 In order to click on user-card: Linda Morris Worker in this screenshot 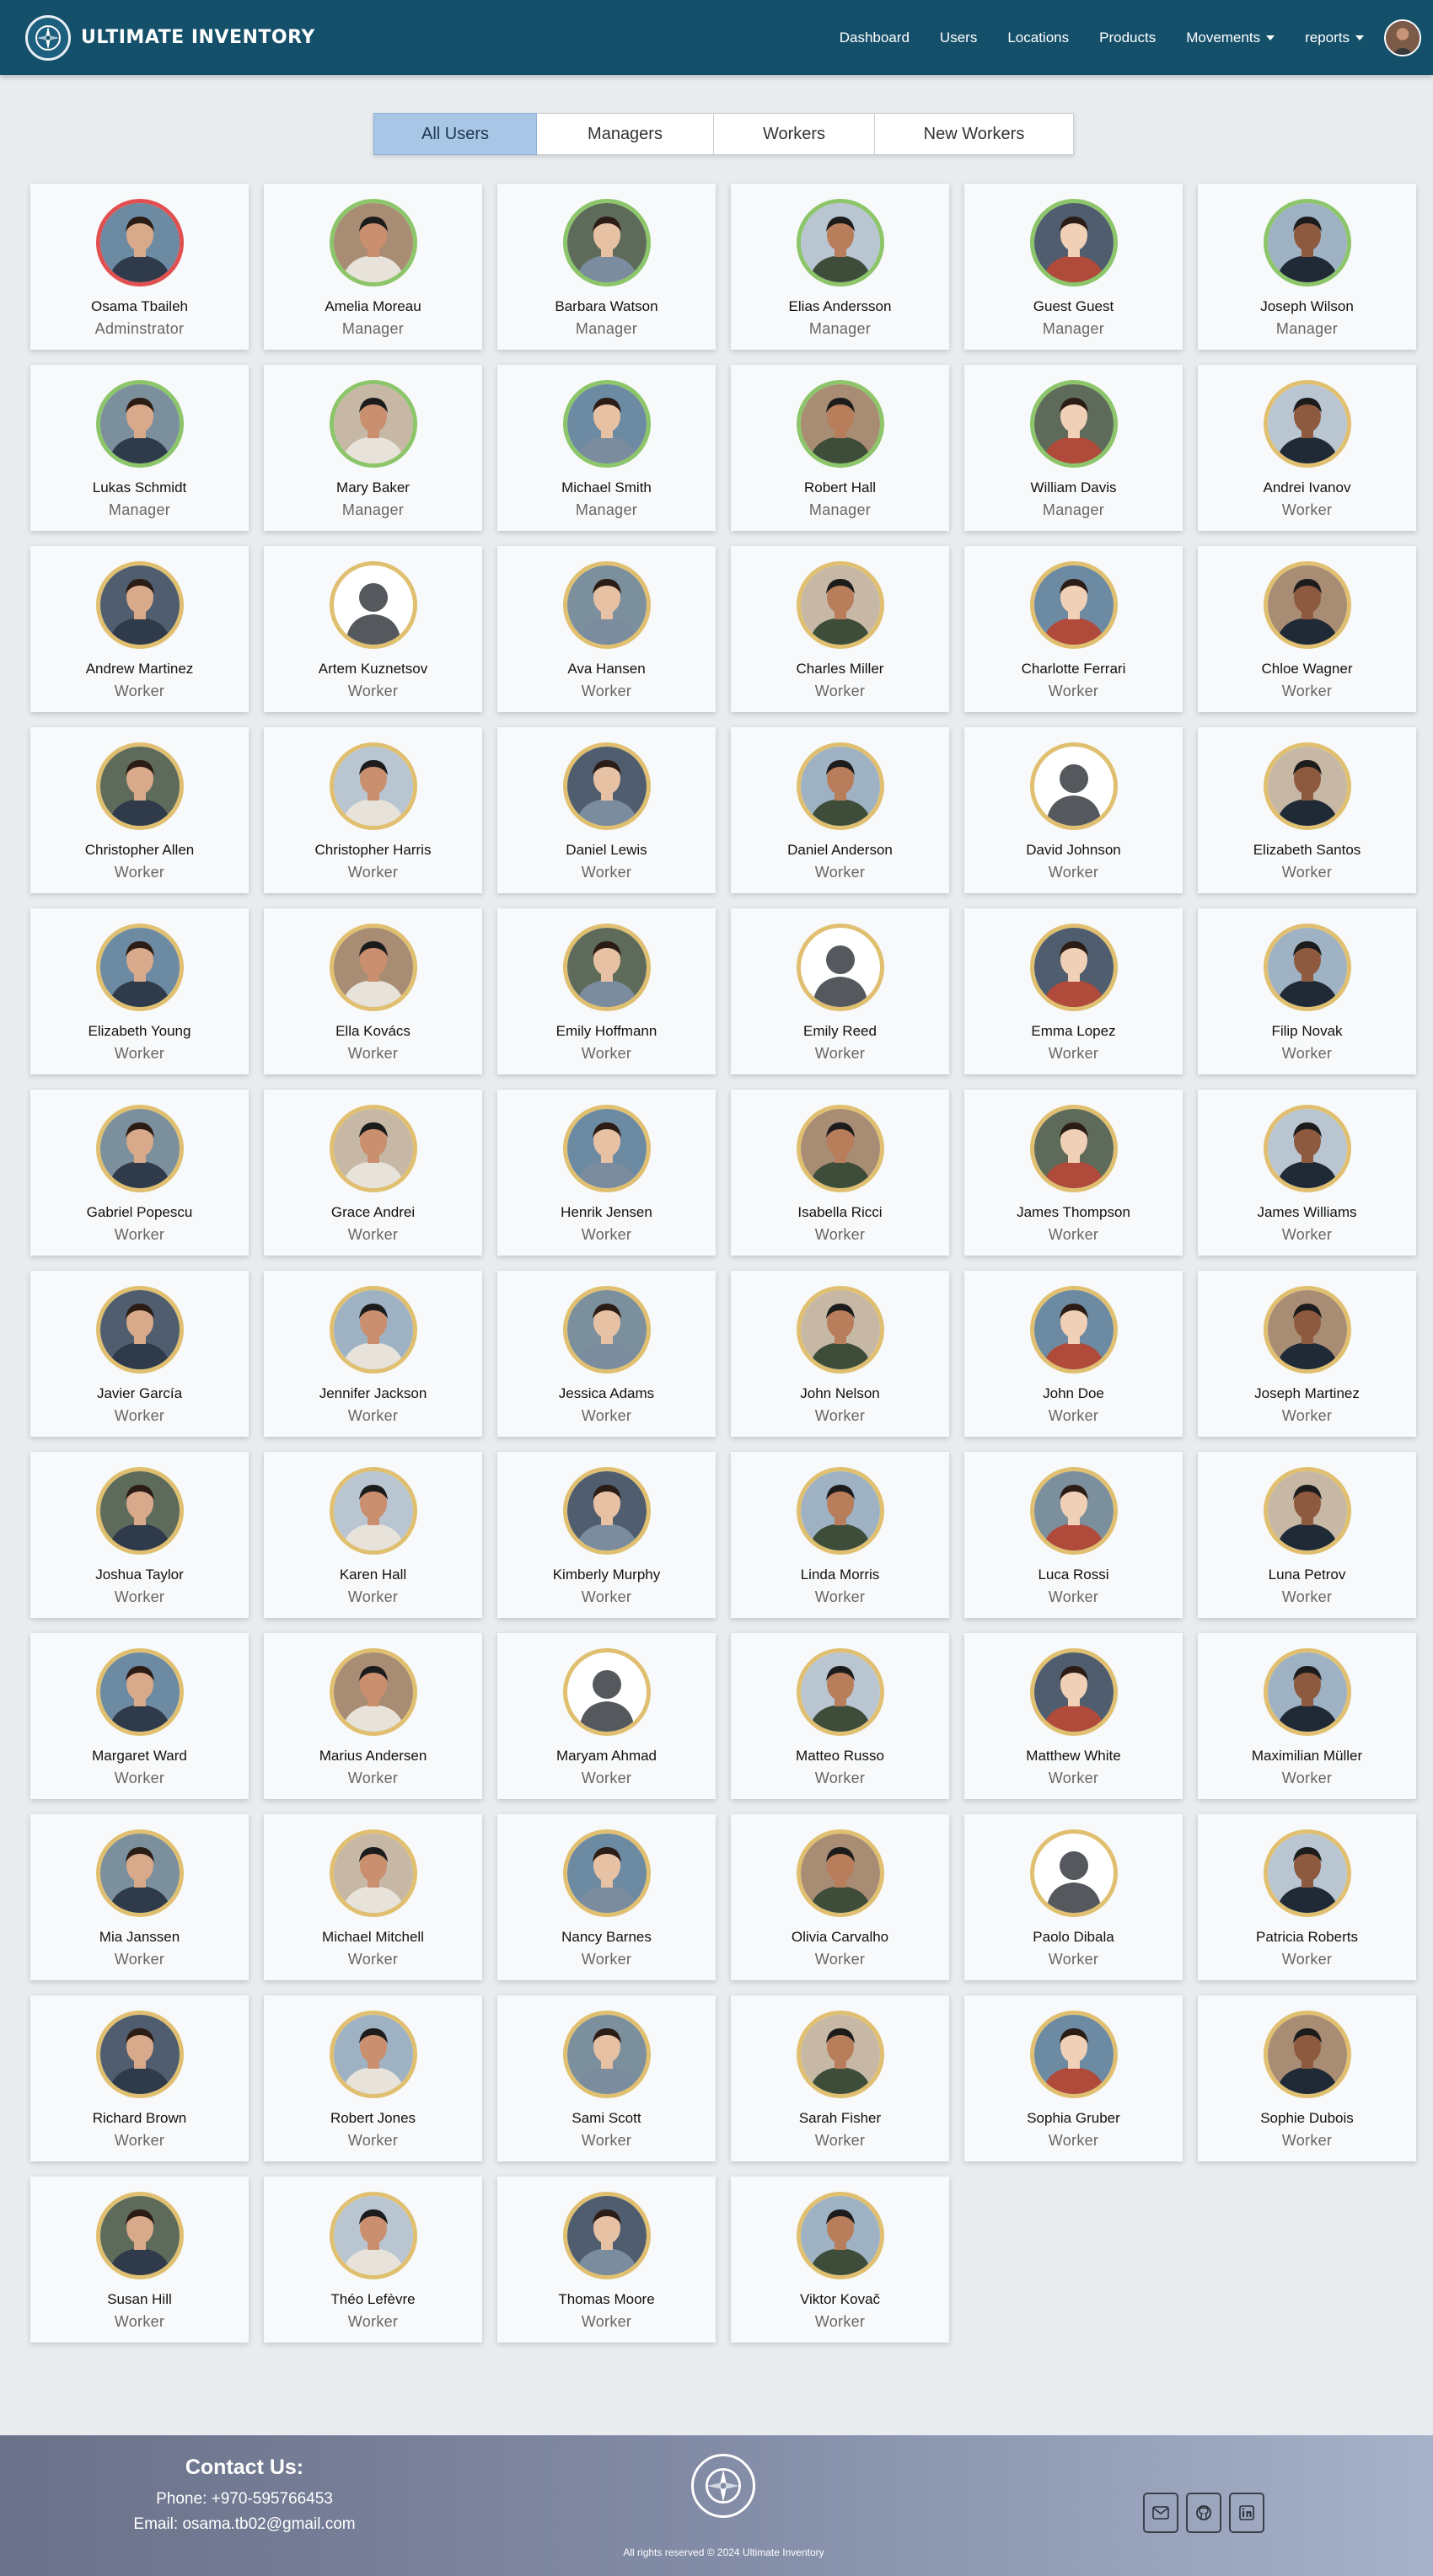, I will do `click(840, 1535)`.